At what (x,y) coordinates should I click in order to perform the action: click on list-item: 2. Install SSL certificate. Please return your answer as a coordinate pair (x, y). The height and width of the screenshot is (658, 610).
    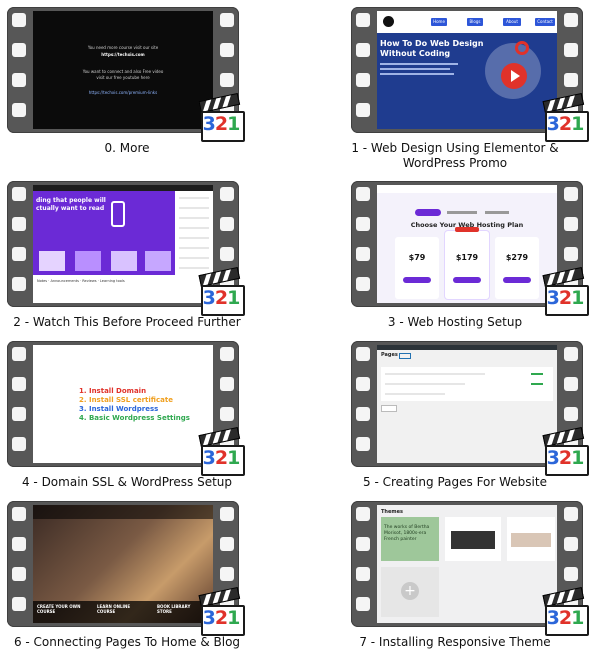
    Looking at the image, I should click on (126, 400).